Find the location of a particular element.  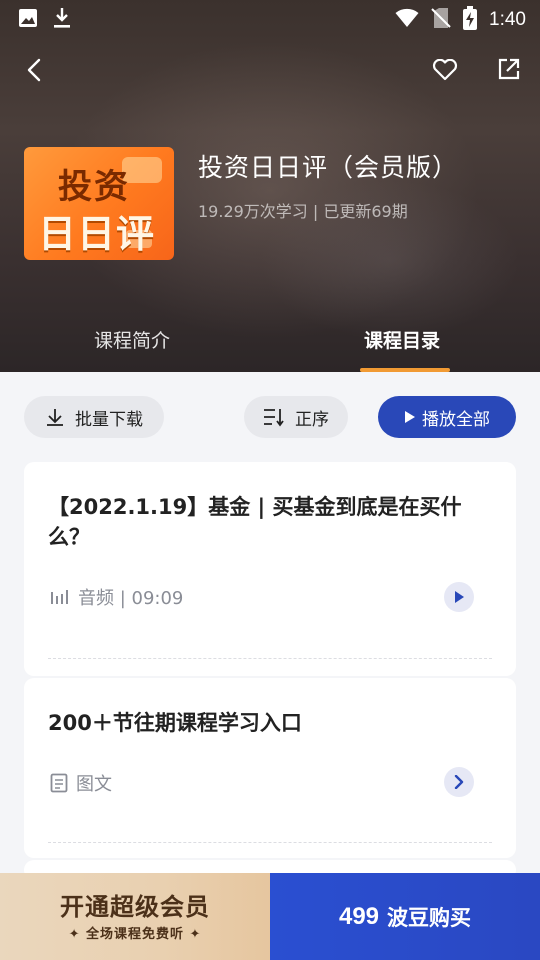

sort-icon is located at coordinates (274, 418).